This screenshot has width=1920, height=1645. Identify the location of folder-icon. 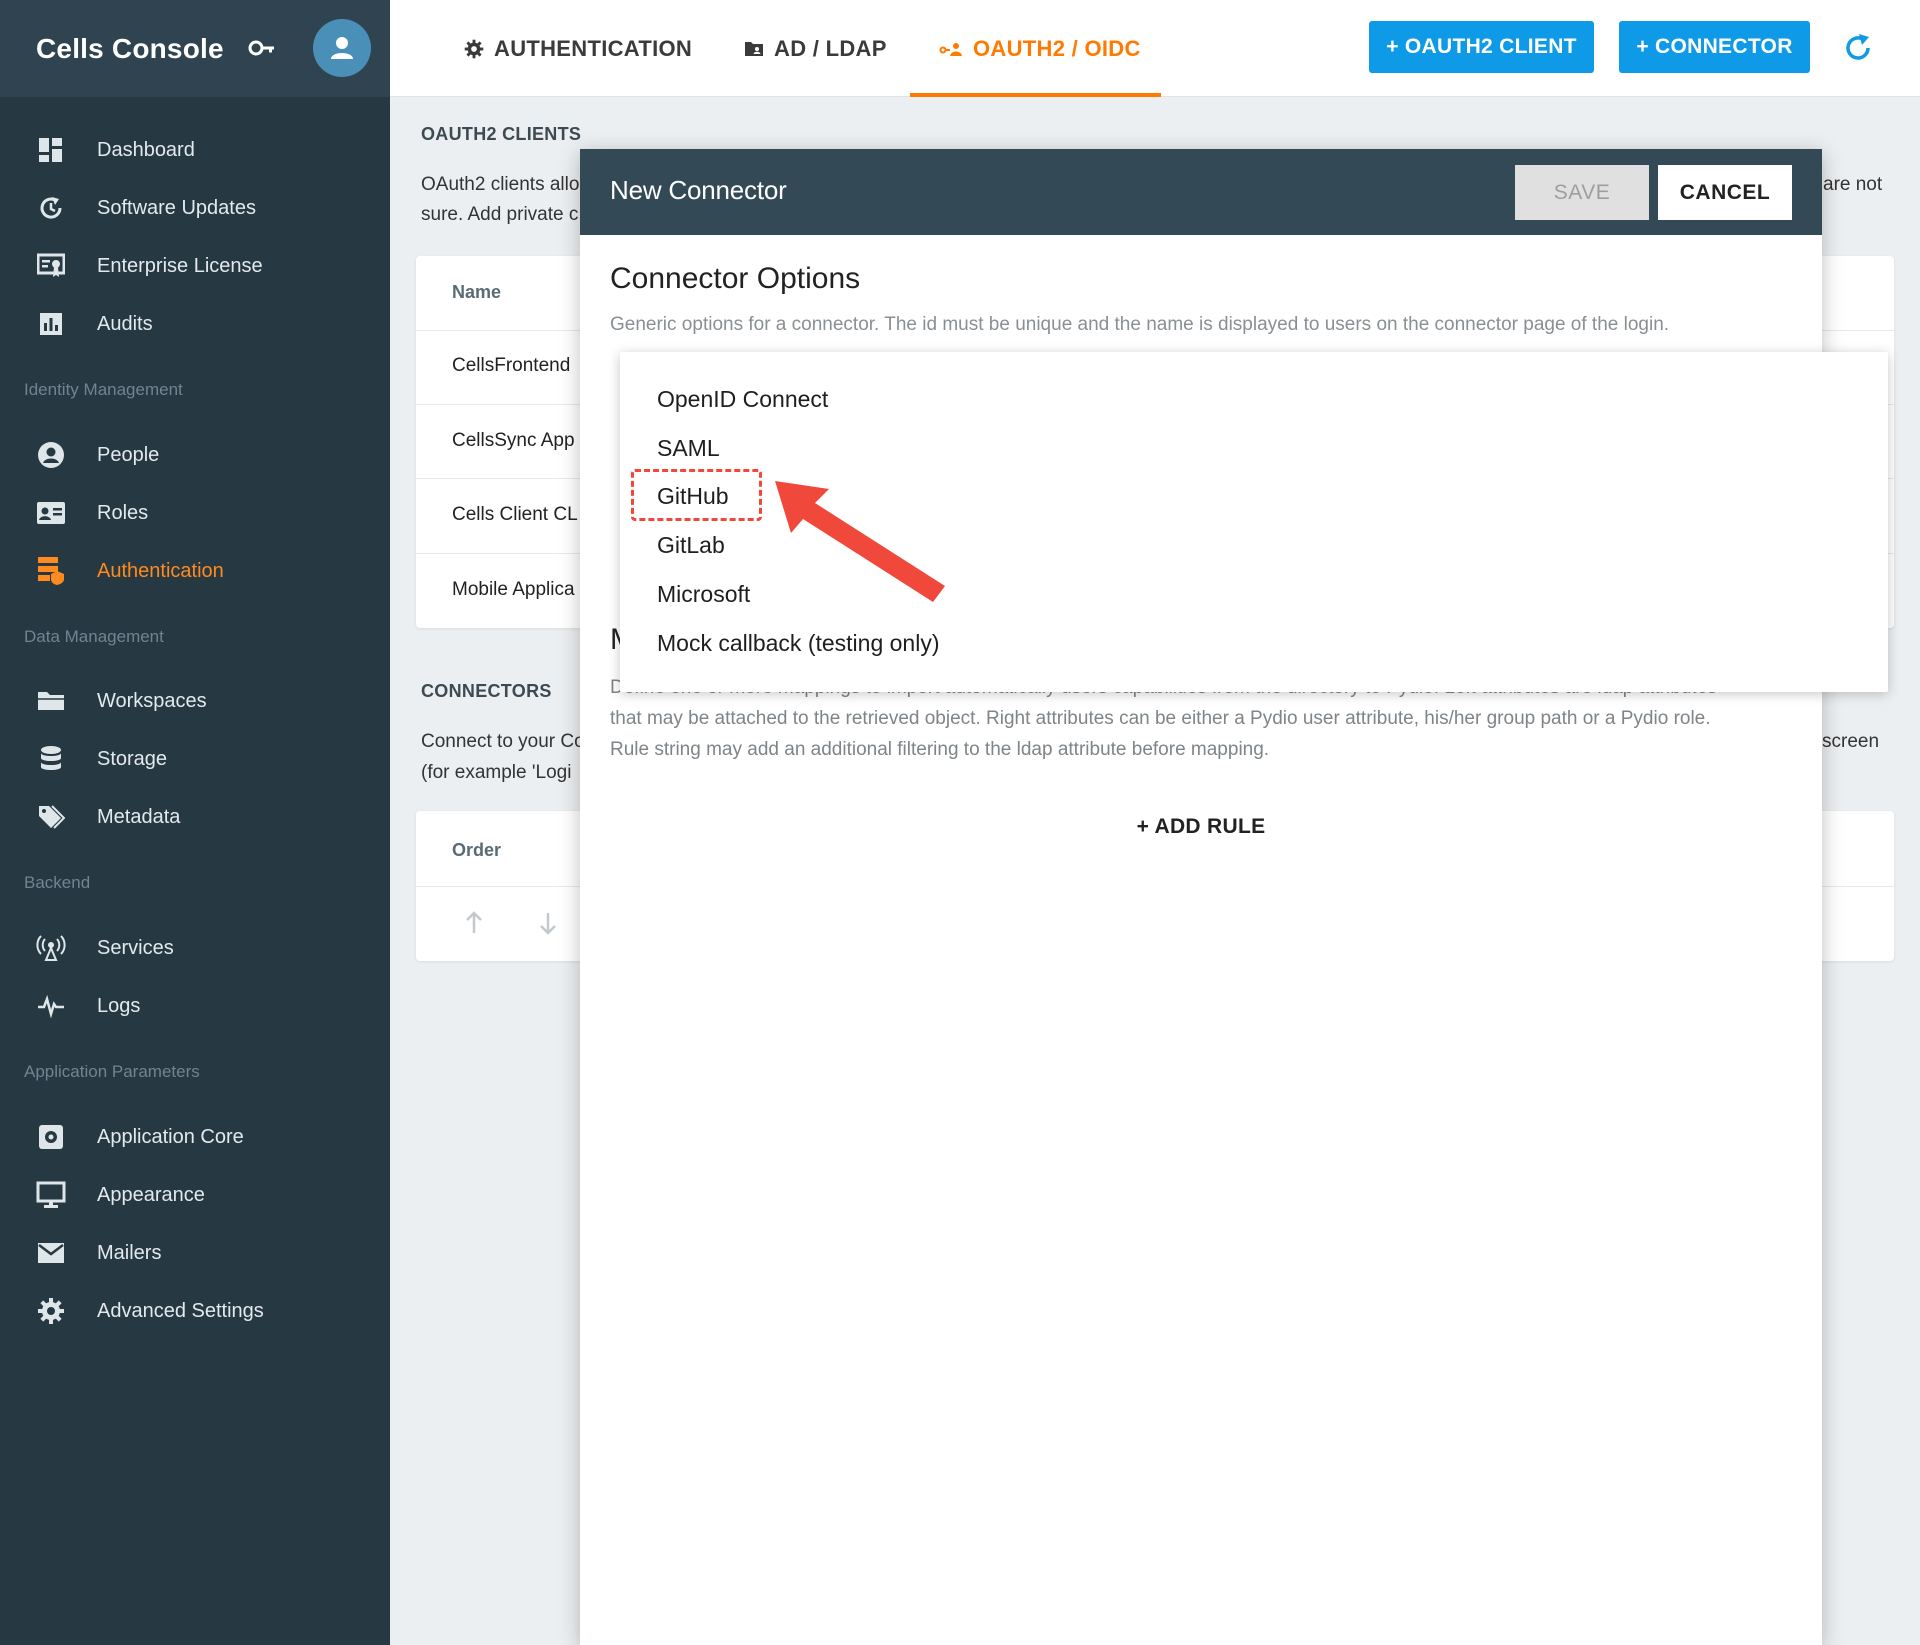
(51, 701).